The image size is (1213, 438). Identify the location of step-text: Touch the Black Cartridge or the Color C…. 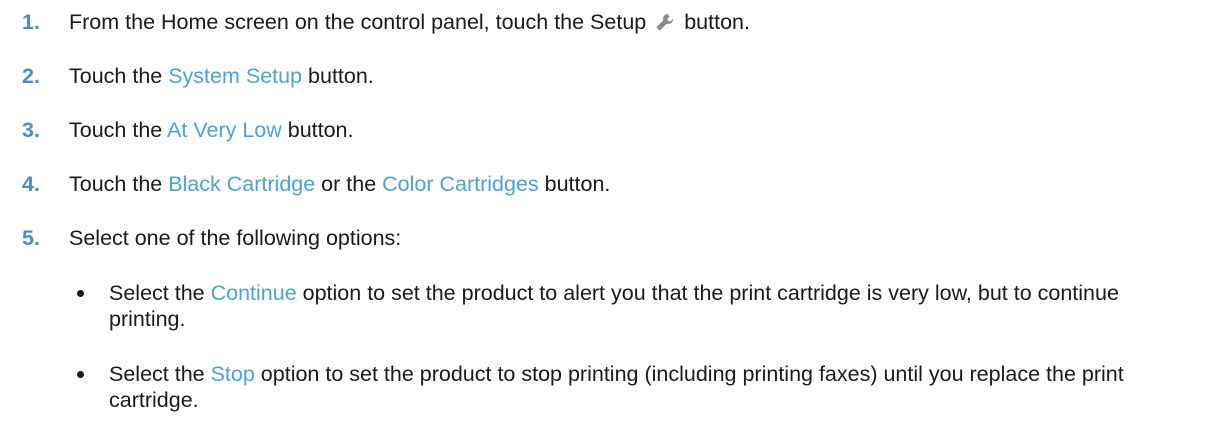
(339, 184).